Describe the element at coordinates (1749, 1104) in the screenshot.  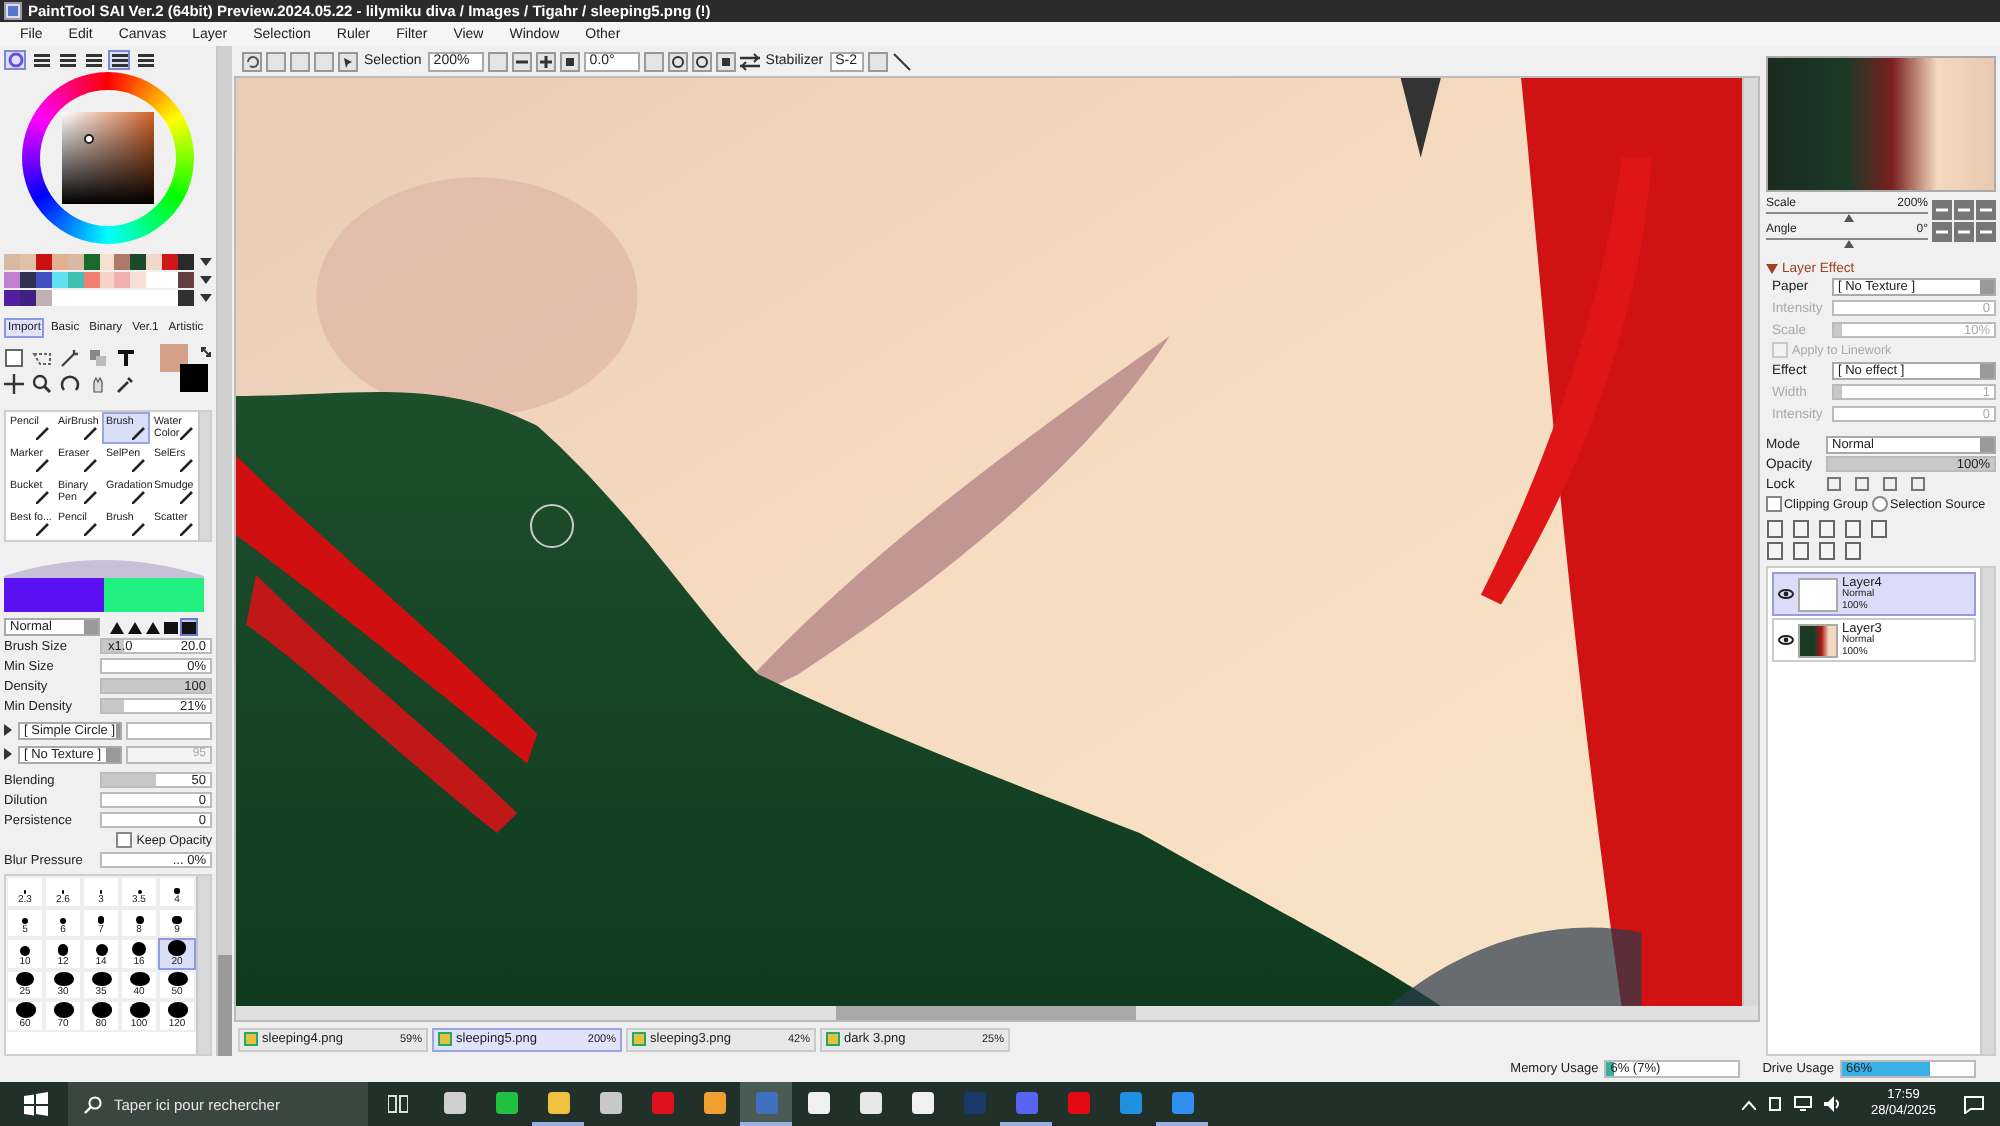
I see `chevron-icon` at that location.